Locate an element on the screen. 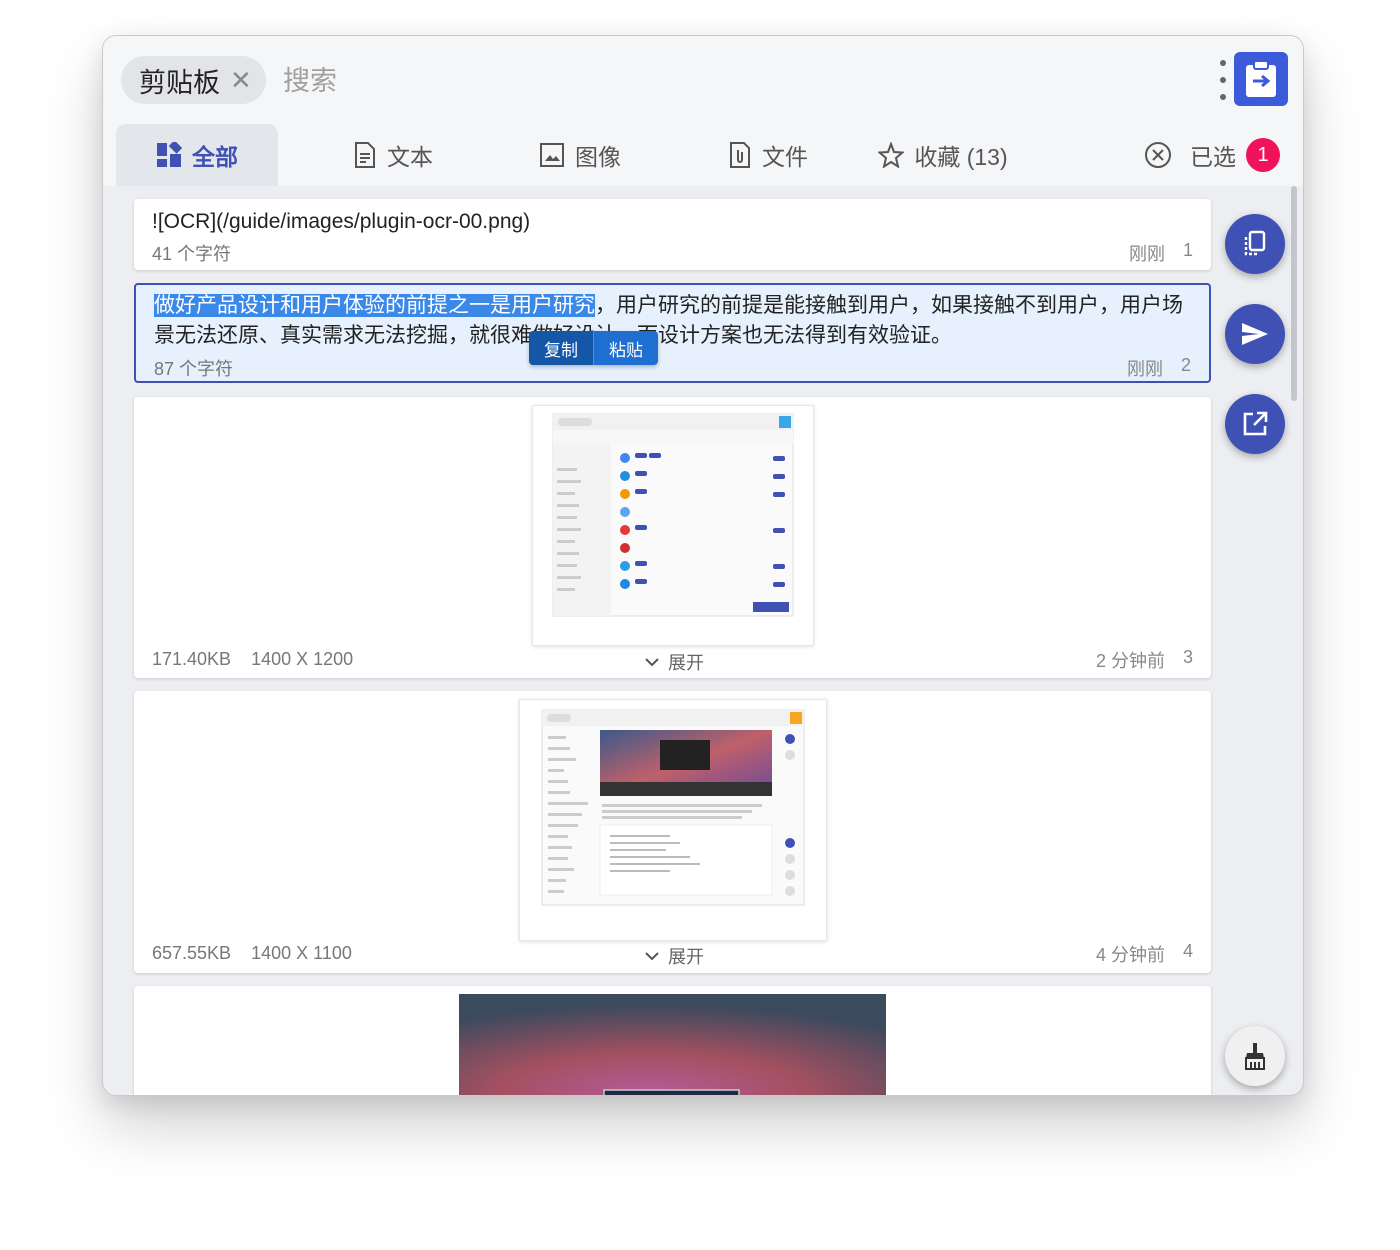 This screenshot has width=1400, height=1250. selected-filter: 已选 1 is located at coordinates (1212, 155).